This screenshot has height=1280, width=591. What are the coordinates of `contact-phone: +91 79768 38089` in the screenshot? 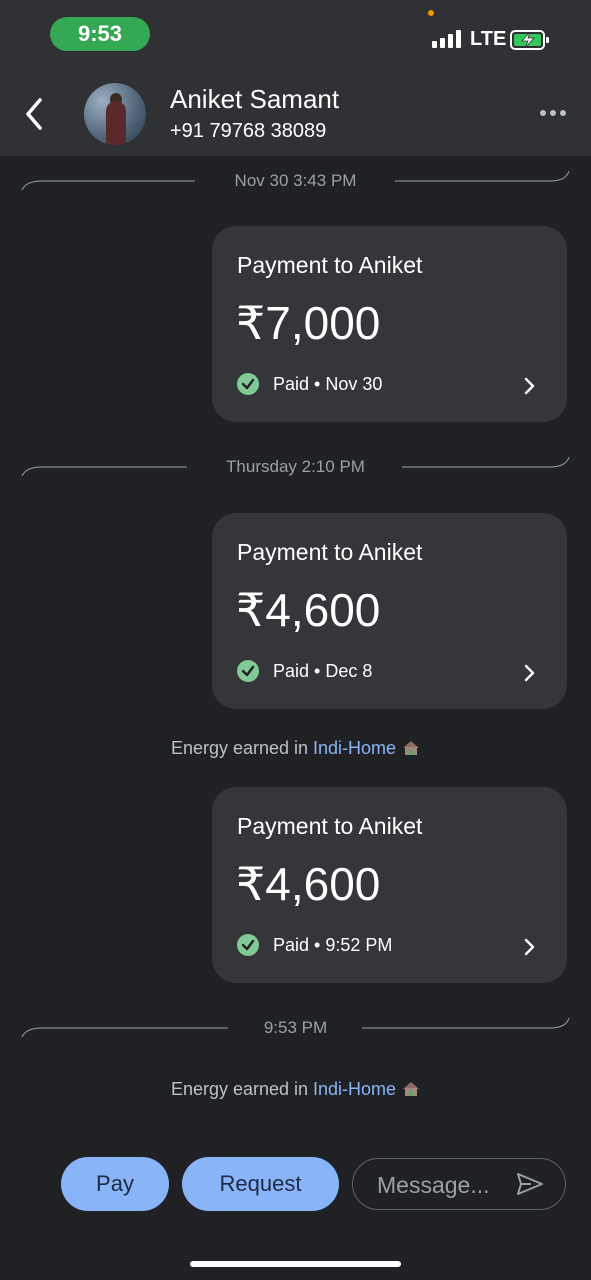 It's located at (248, 131).